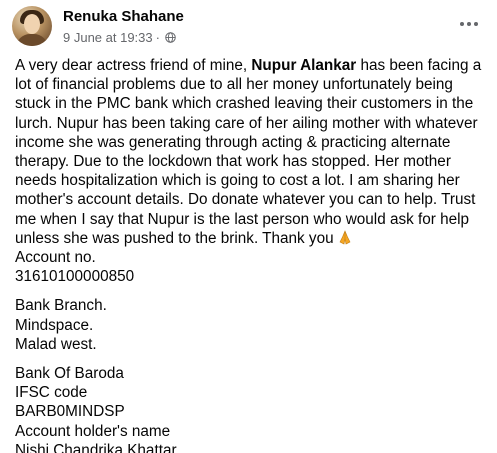 The height and width of the screenshot is (453, 497). What do you see at coordinates (32, 26) in the screenshot?
I see `avatar` at bounding box center [32, 26].